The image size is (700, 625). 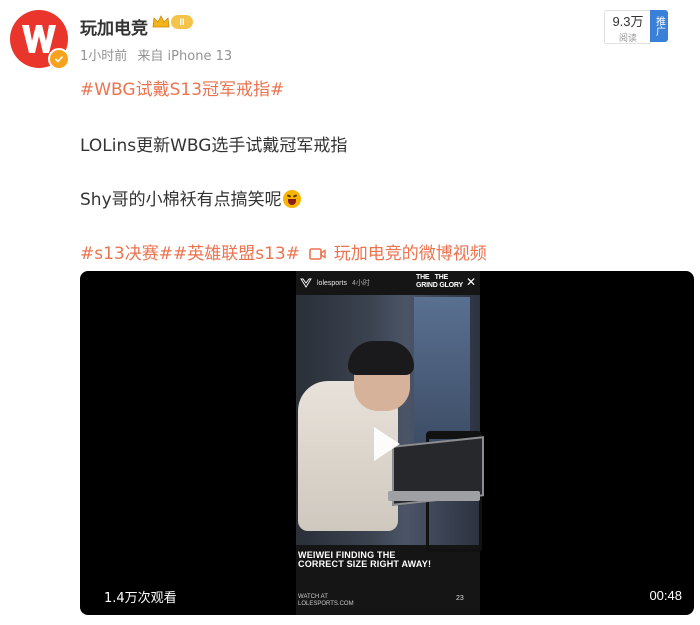 I want to click on avatar, so click(x=40, y=40).